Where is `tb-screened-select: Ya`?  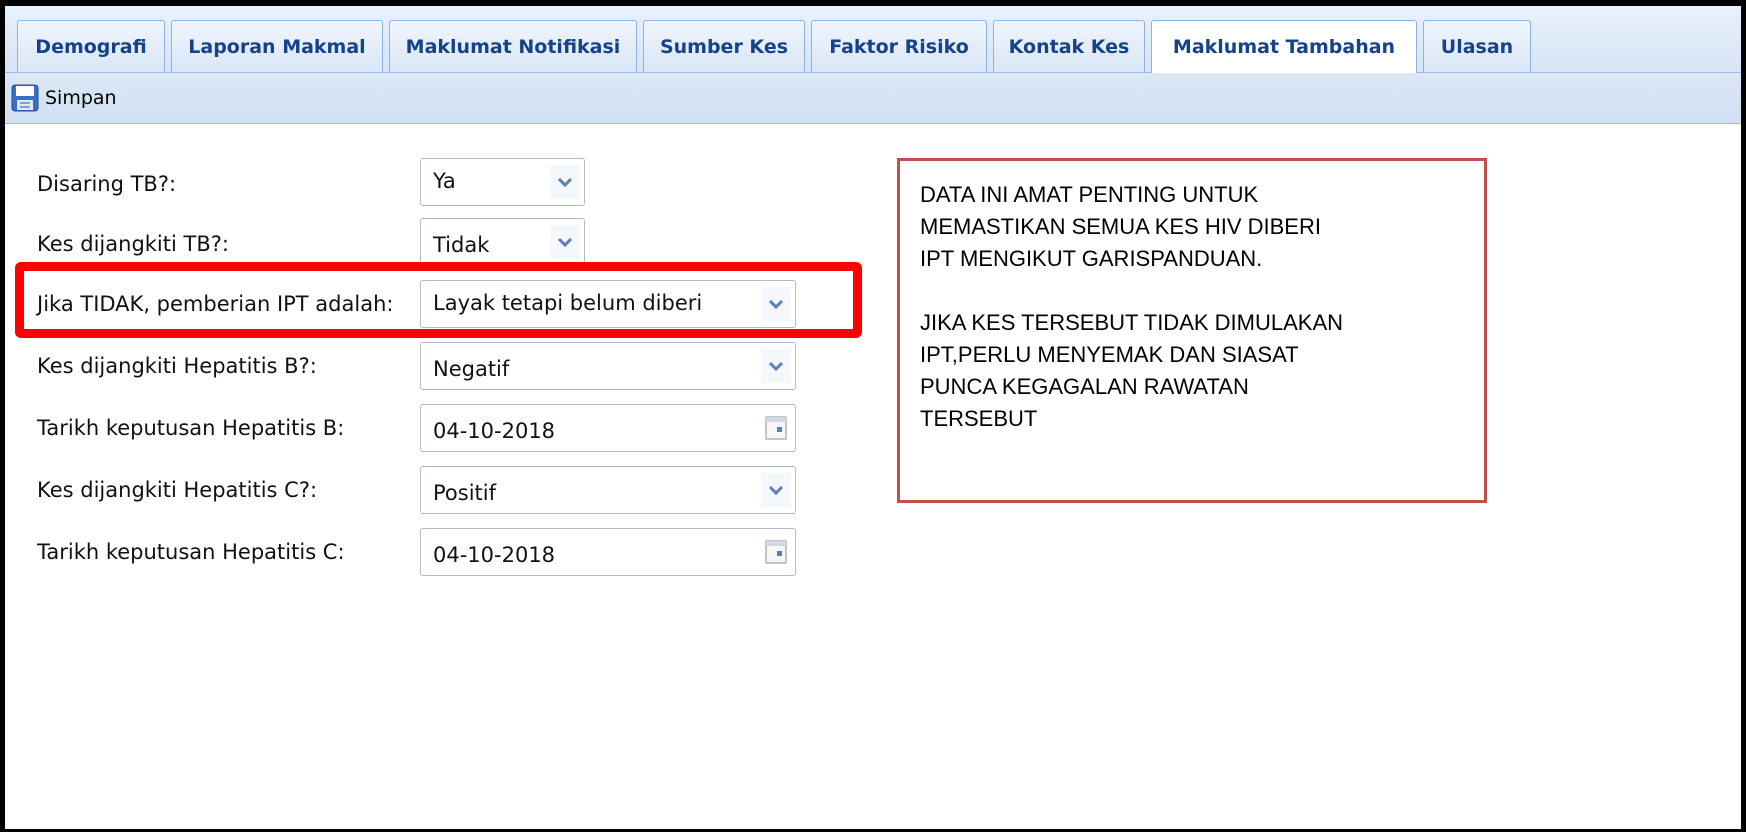
tb-screened-select: Ya is located at coordinates (502, 182).